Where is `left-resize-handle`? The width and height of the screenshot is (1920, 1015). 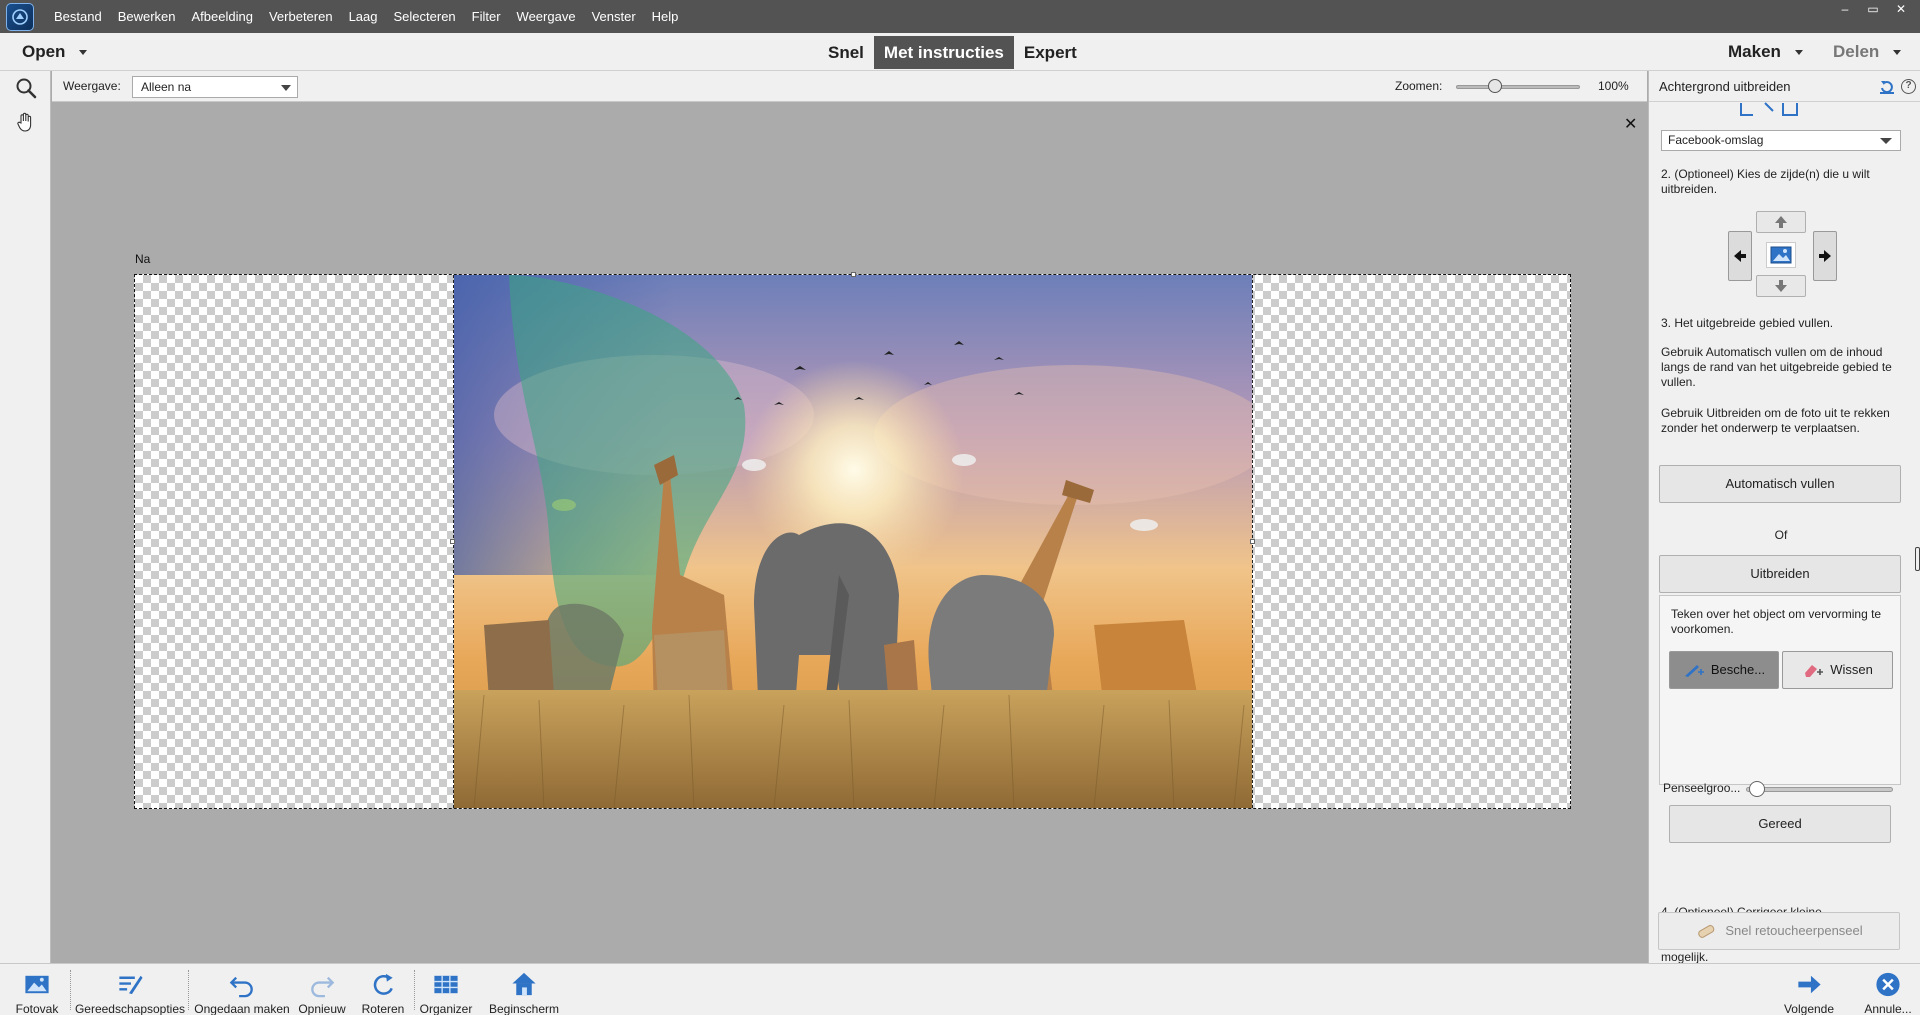 left-resize-handle is located at coordinates (452, 541).